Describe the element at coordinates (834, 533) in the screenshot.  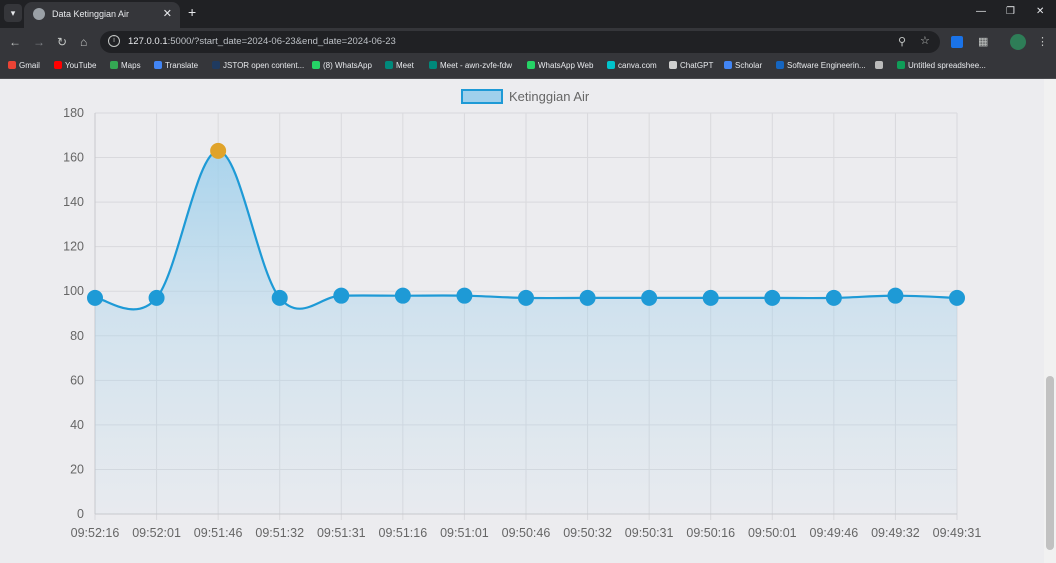
I see `x-tick-label: 09:49:46` at that location.